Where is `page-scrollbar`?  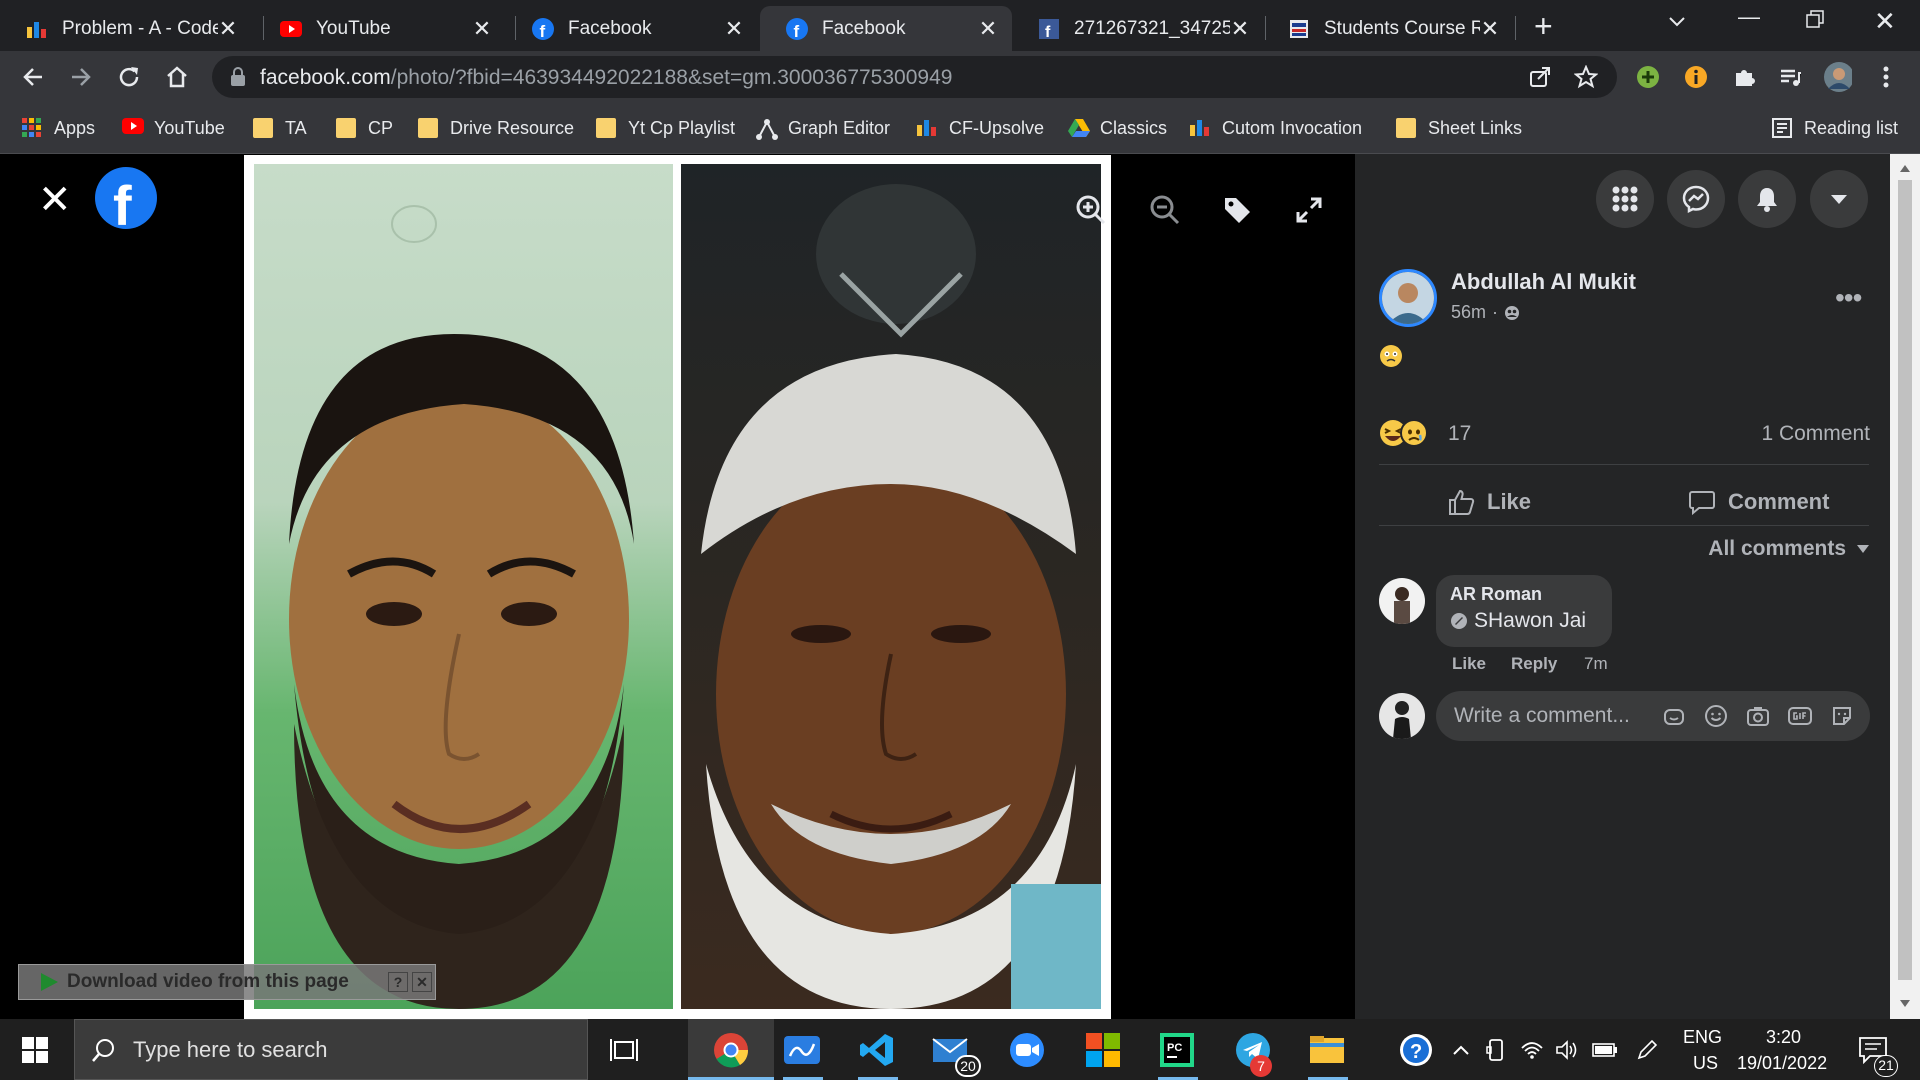
page-scrollbar is located at coordinates (1905, 586).